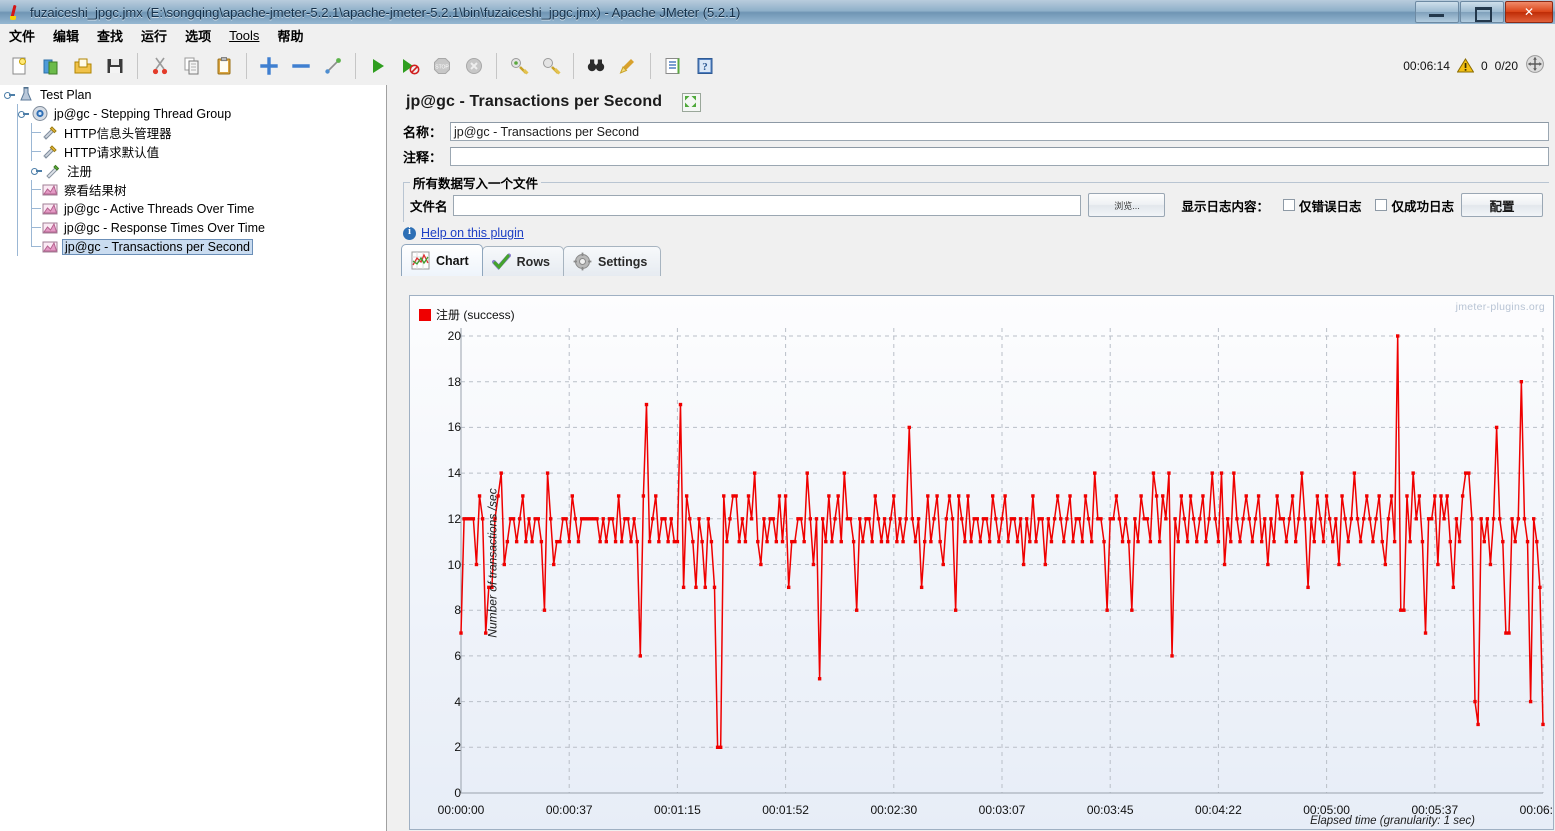  I want to click on menubar: 文件 编辑 查找 运行 选项 Tools 帮助, so click(777, 35).